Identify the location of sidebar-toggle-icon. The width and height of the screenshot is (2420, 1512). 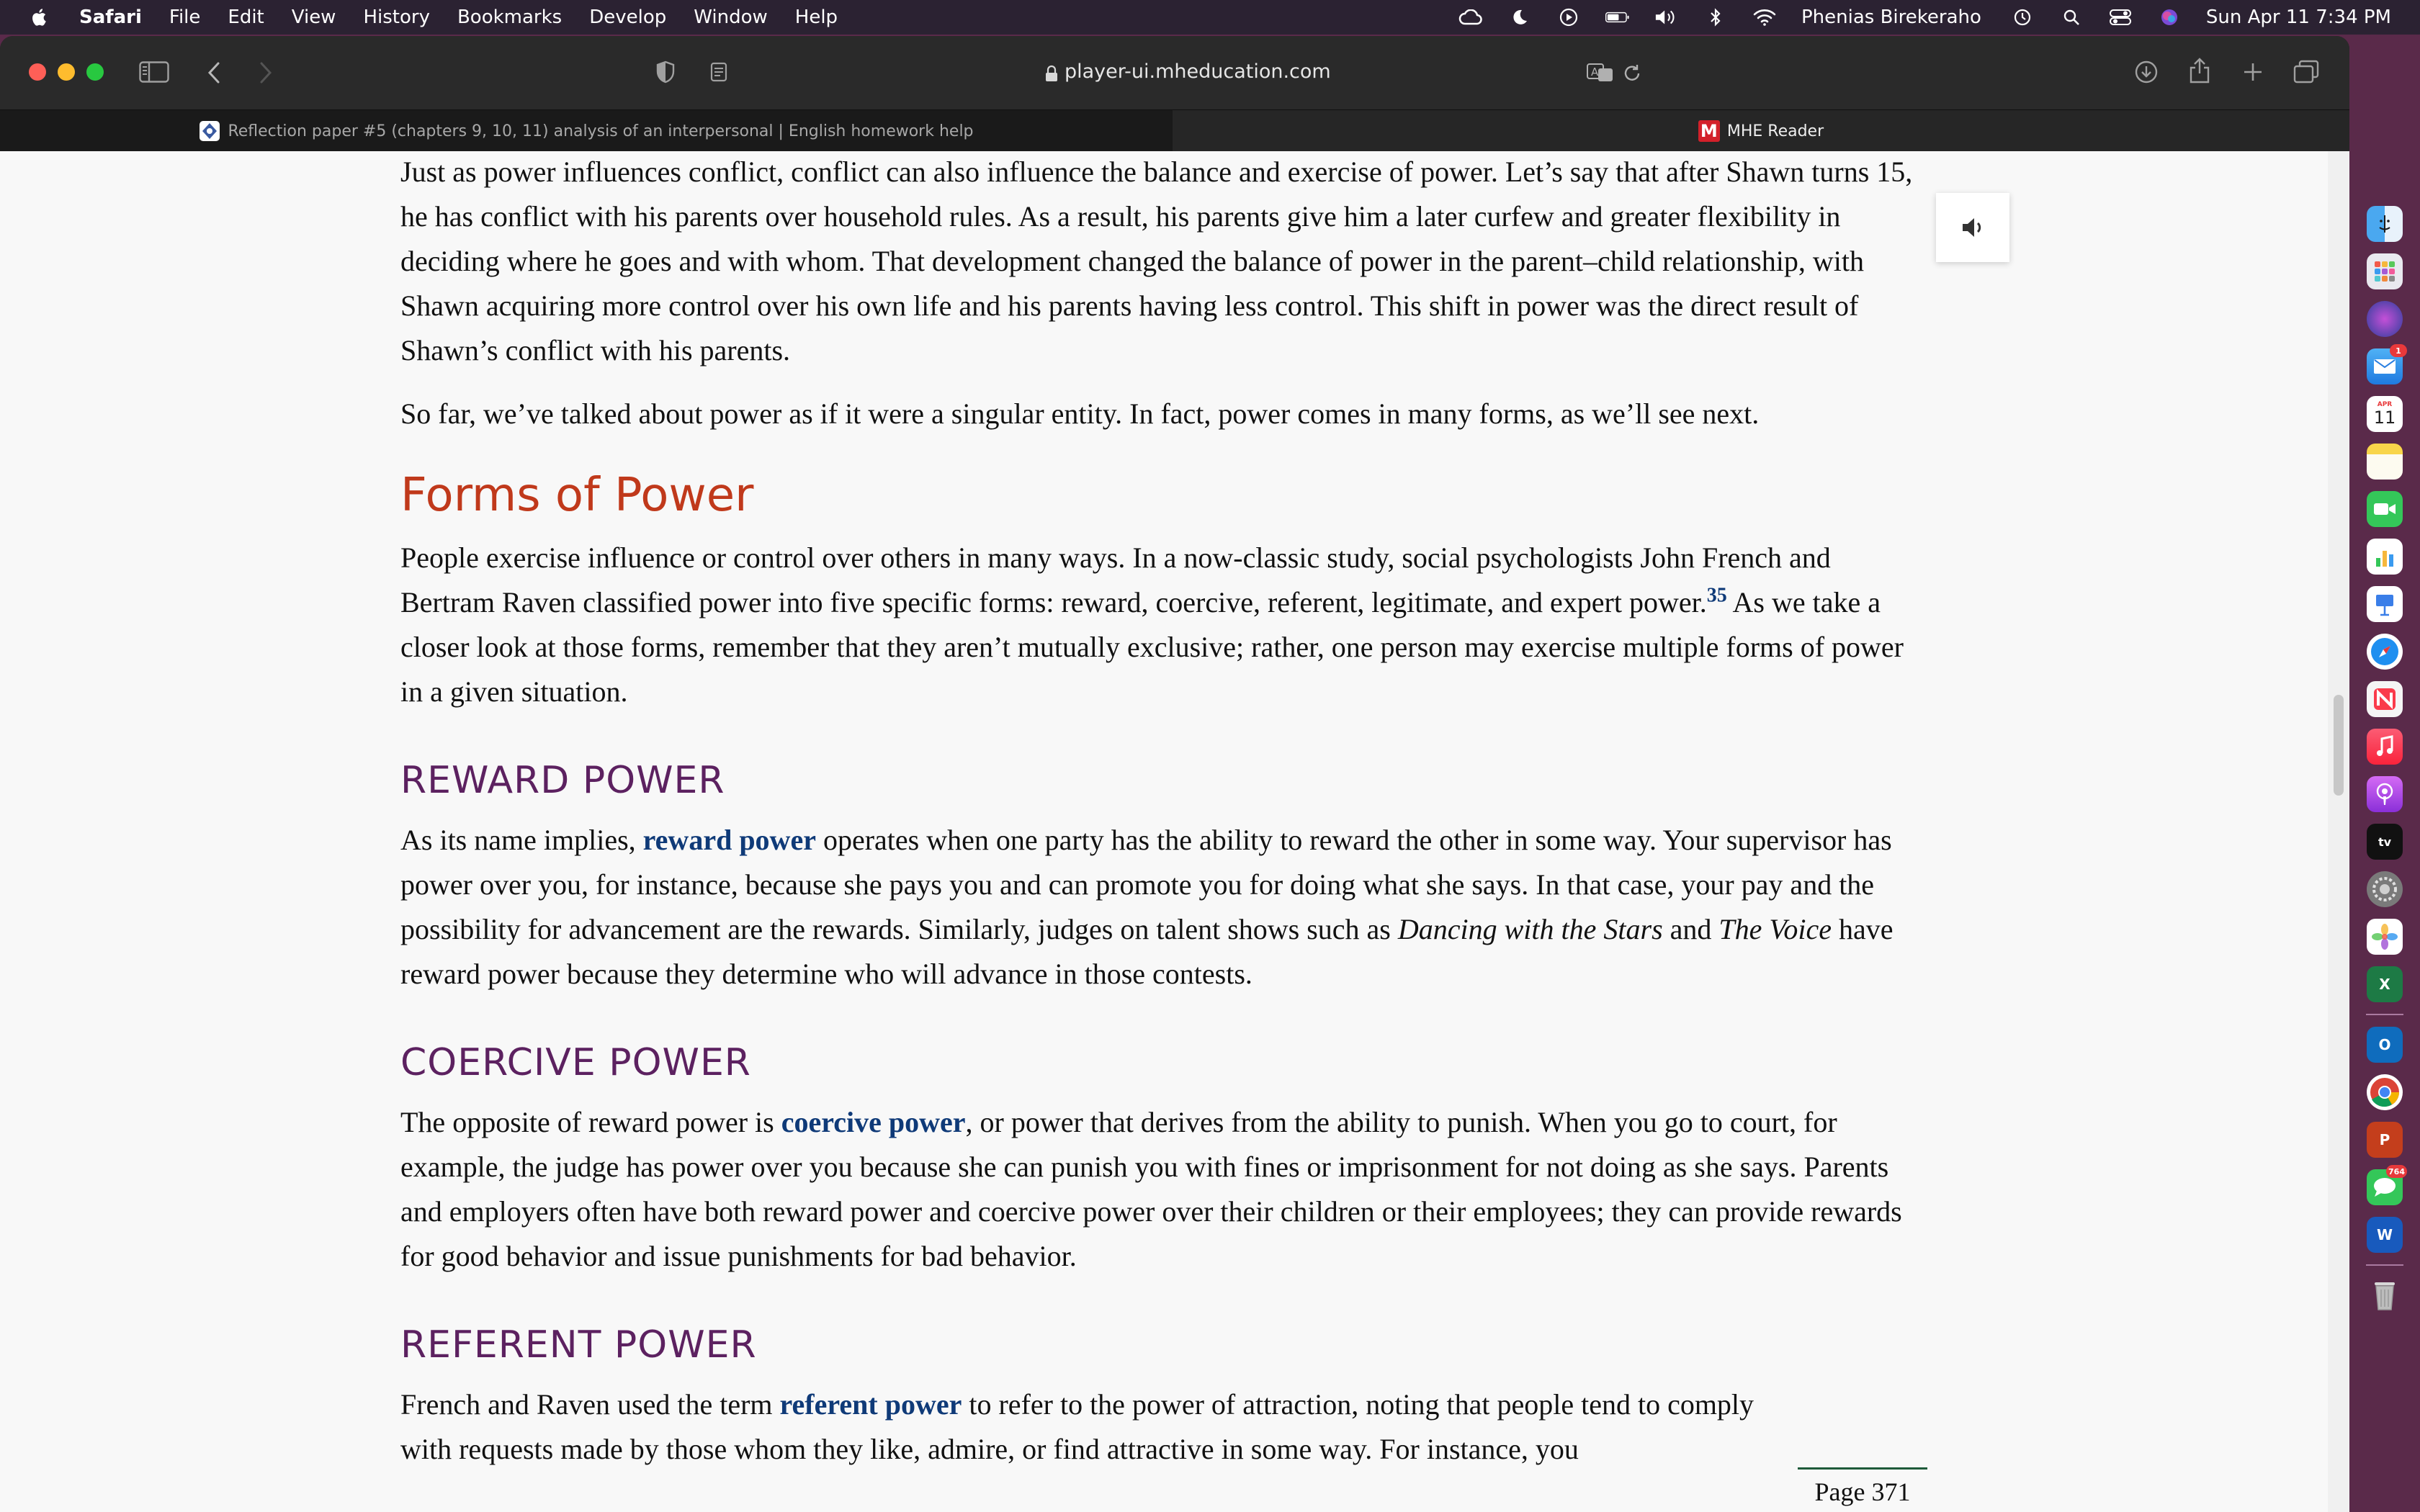
(154, 72).